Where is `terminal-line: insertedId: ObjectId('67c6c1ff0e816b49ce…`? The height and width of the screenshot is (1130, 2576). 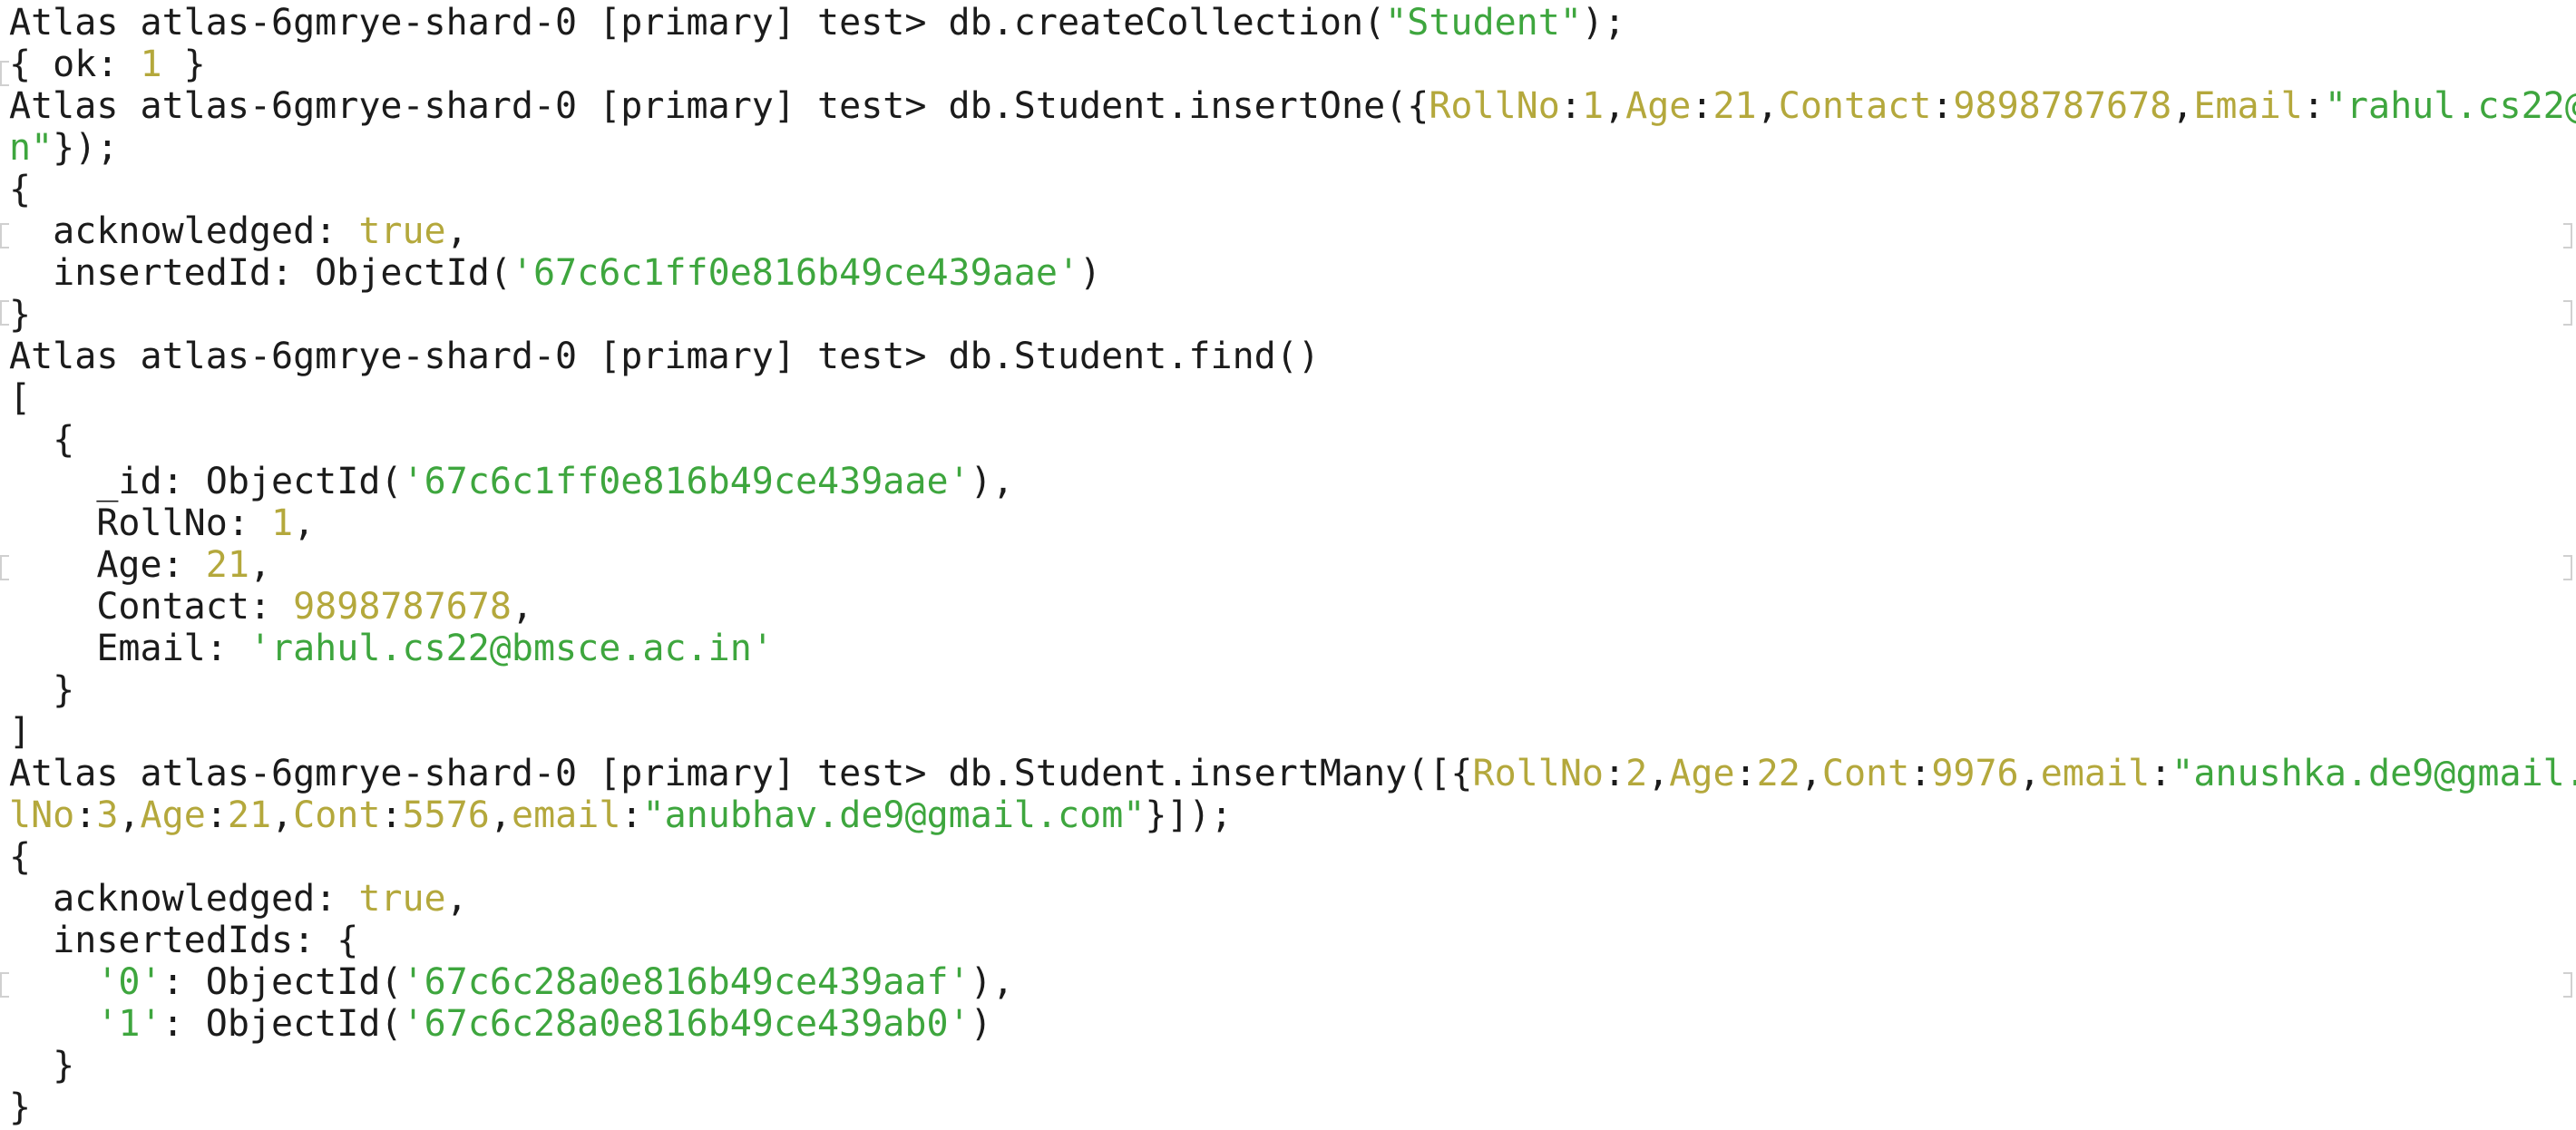 terminal-line: insertedId: ObjectId('67c6c1ff0e816b49ce… is located at coordinates (1292, 273).